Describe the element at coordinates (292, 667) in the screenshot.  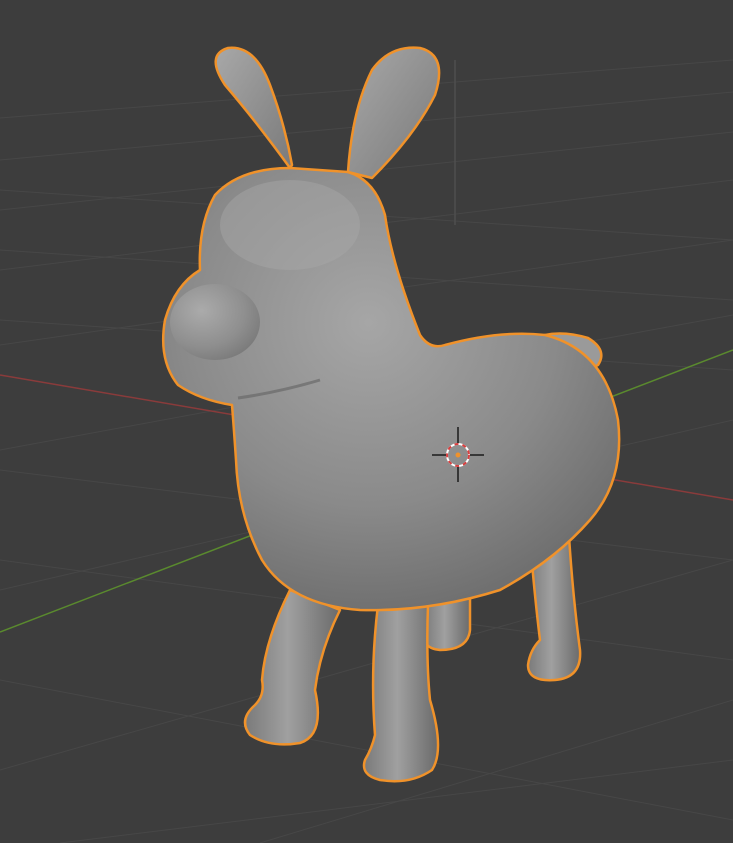
I see `front-left-leg` at that location.